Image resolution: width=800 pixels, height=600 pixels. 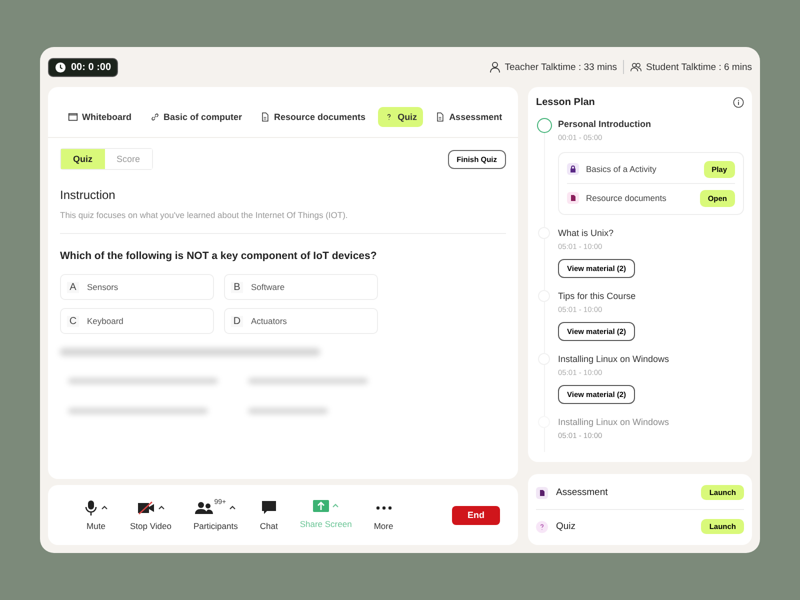 What do you see at coordinates (102, 287) in the screenshot?
I see `option-text: Sensors` at bounding box center [102, 287].